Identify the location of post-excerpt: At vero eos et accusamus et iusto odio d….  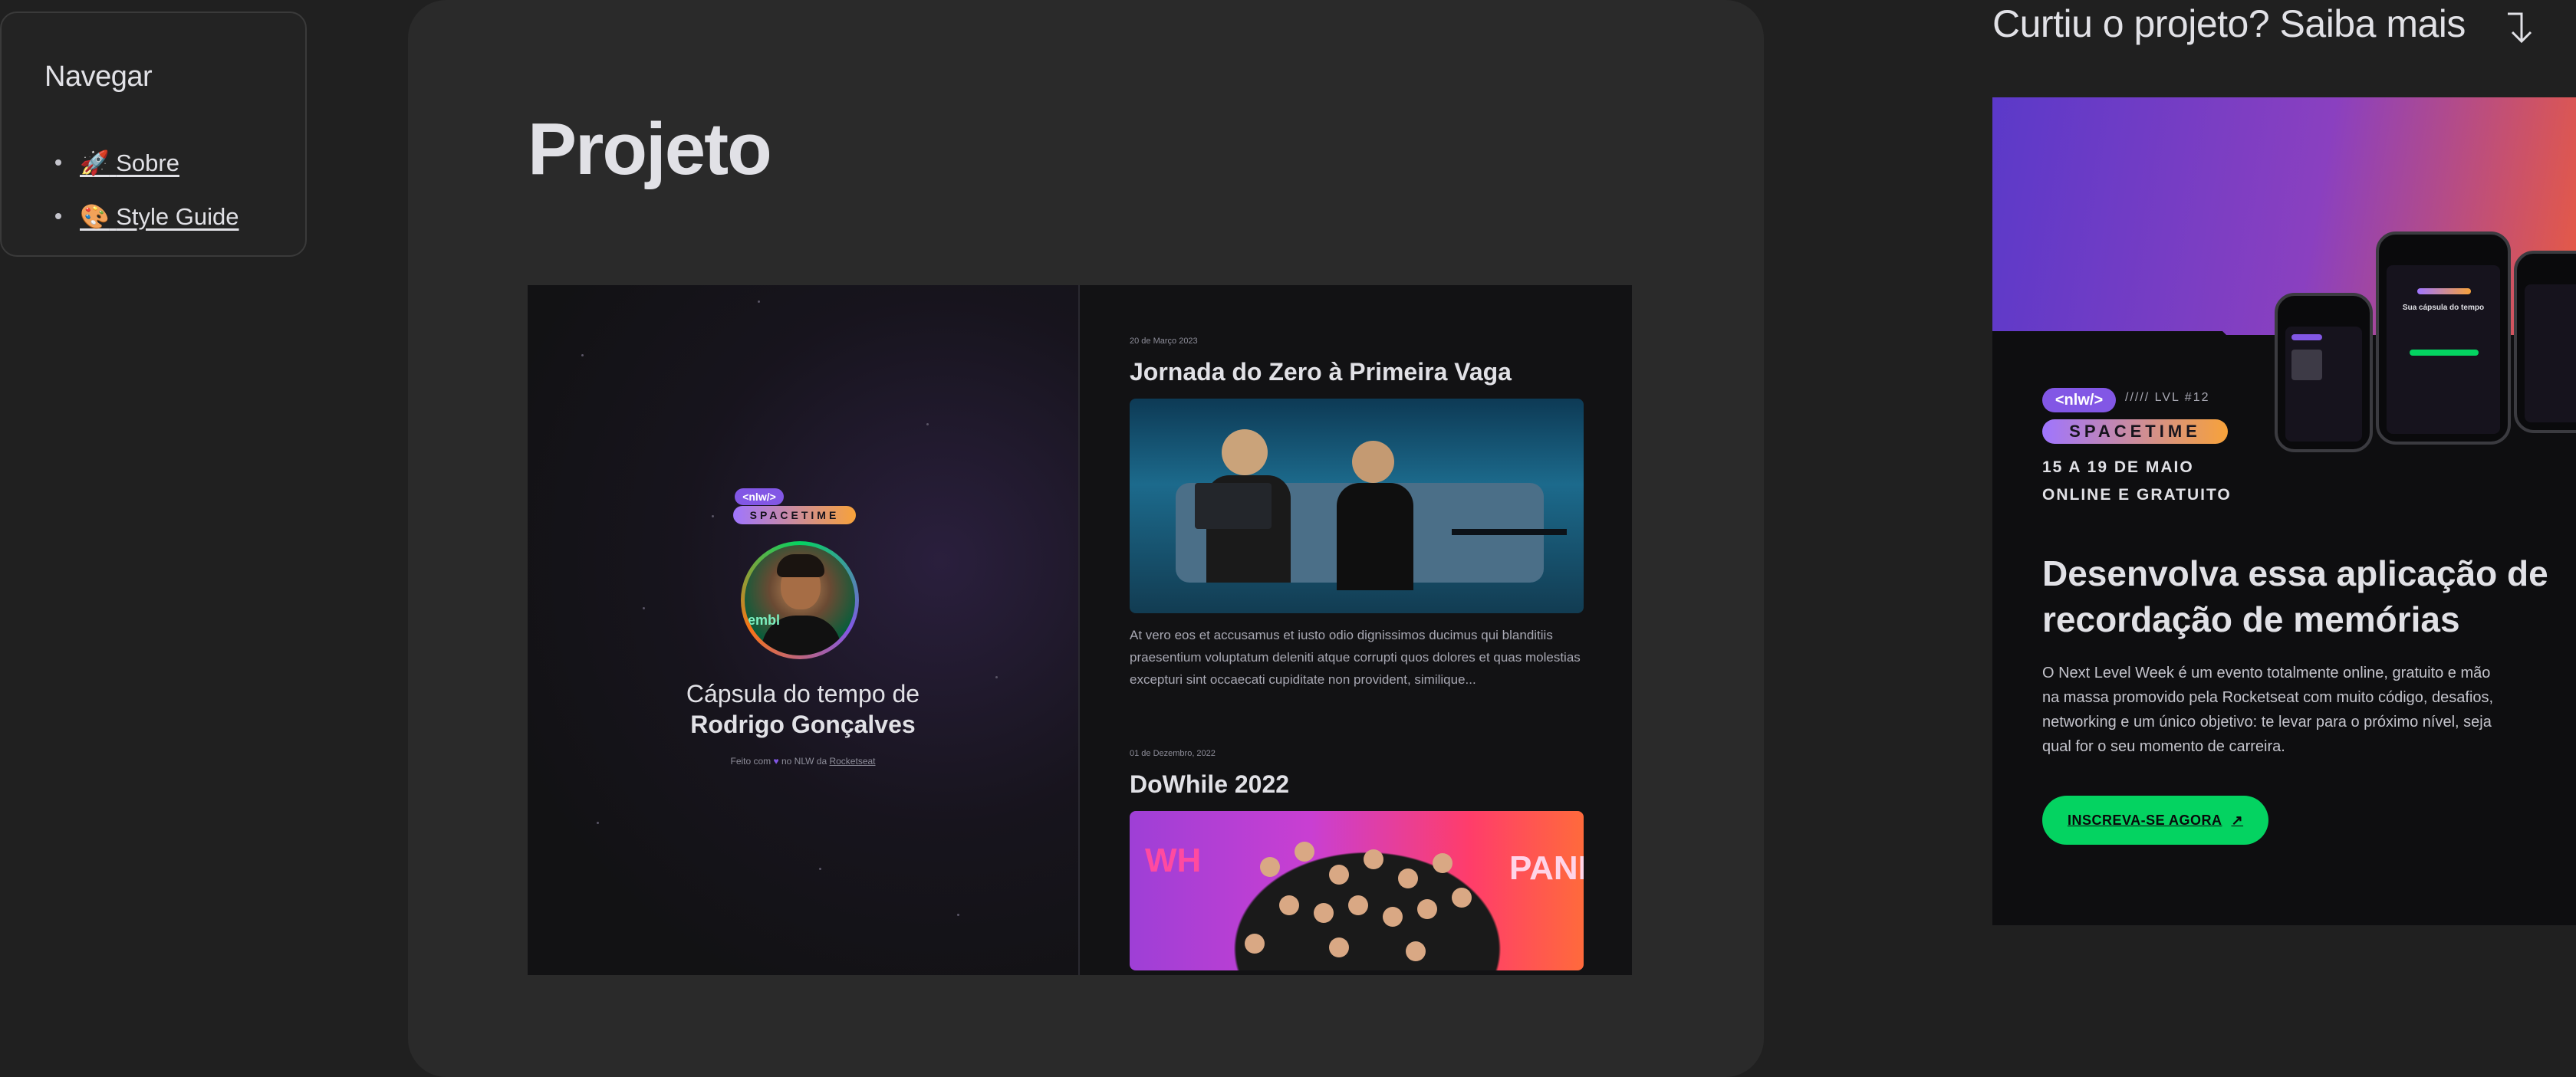
(1355, 657).